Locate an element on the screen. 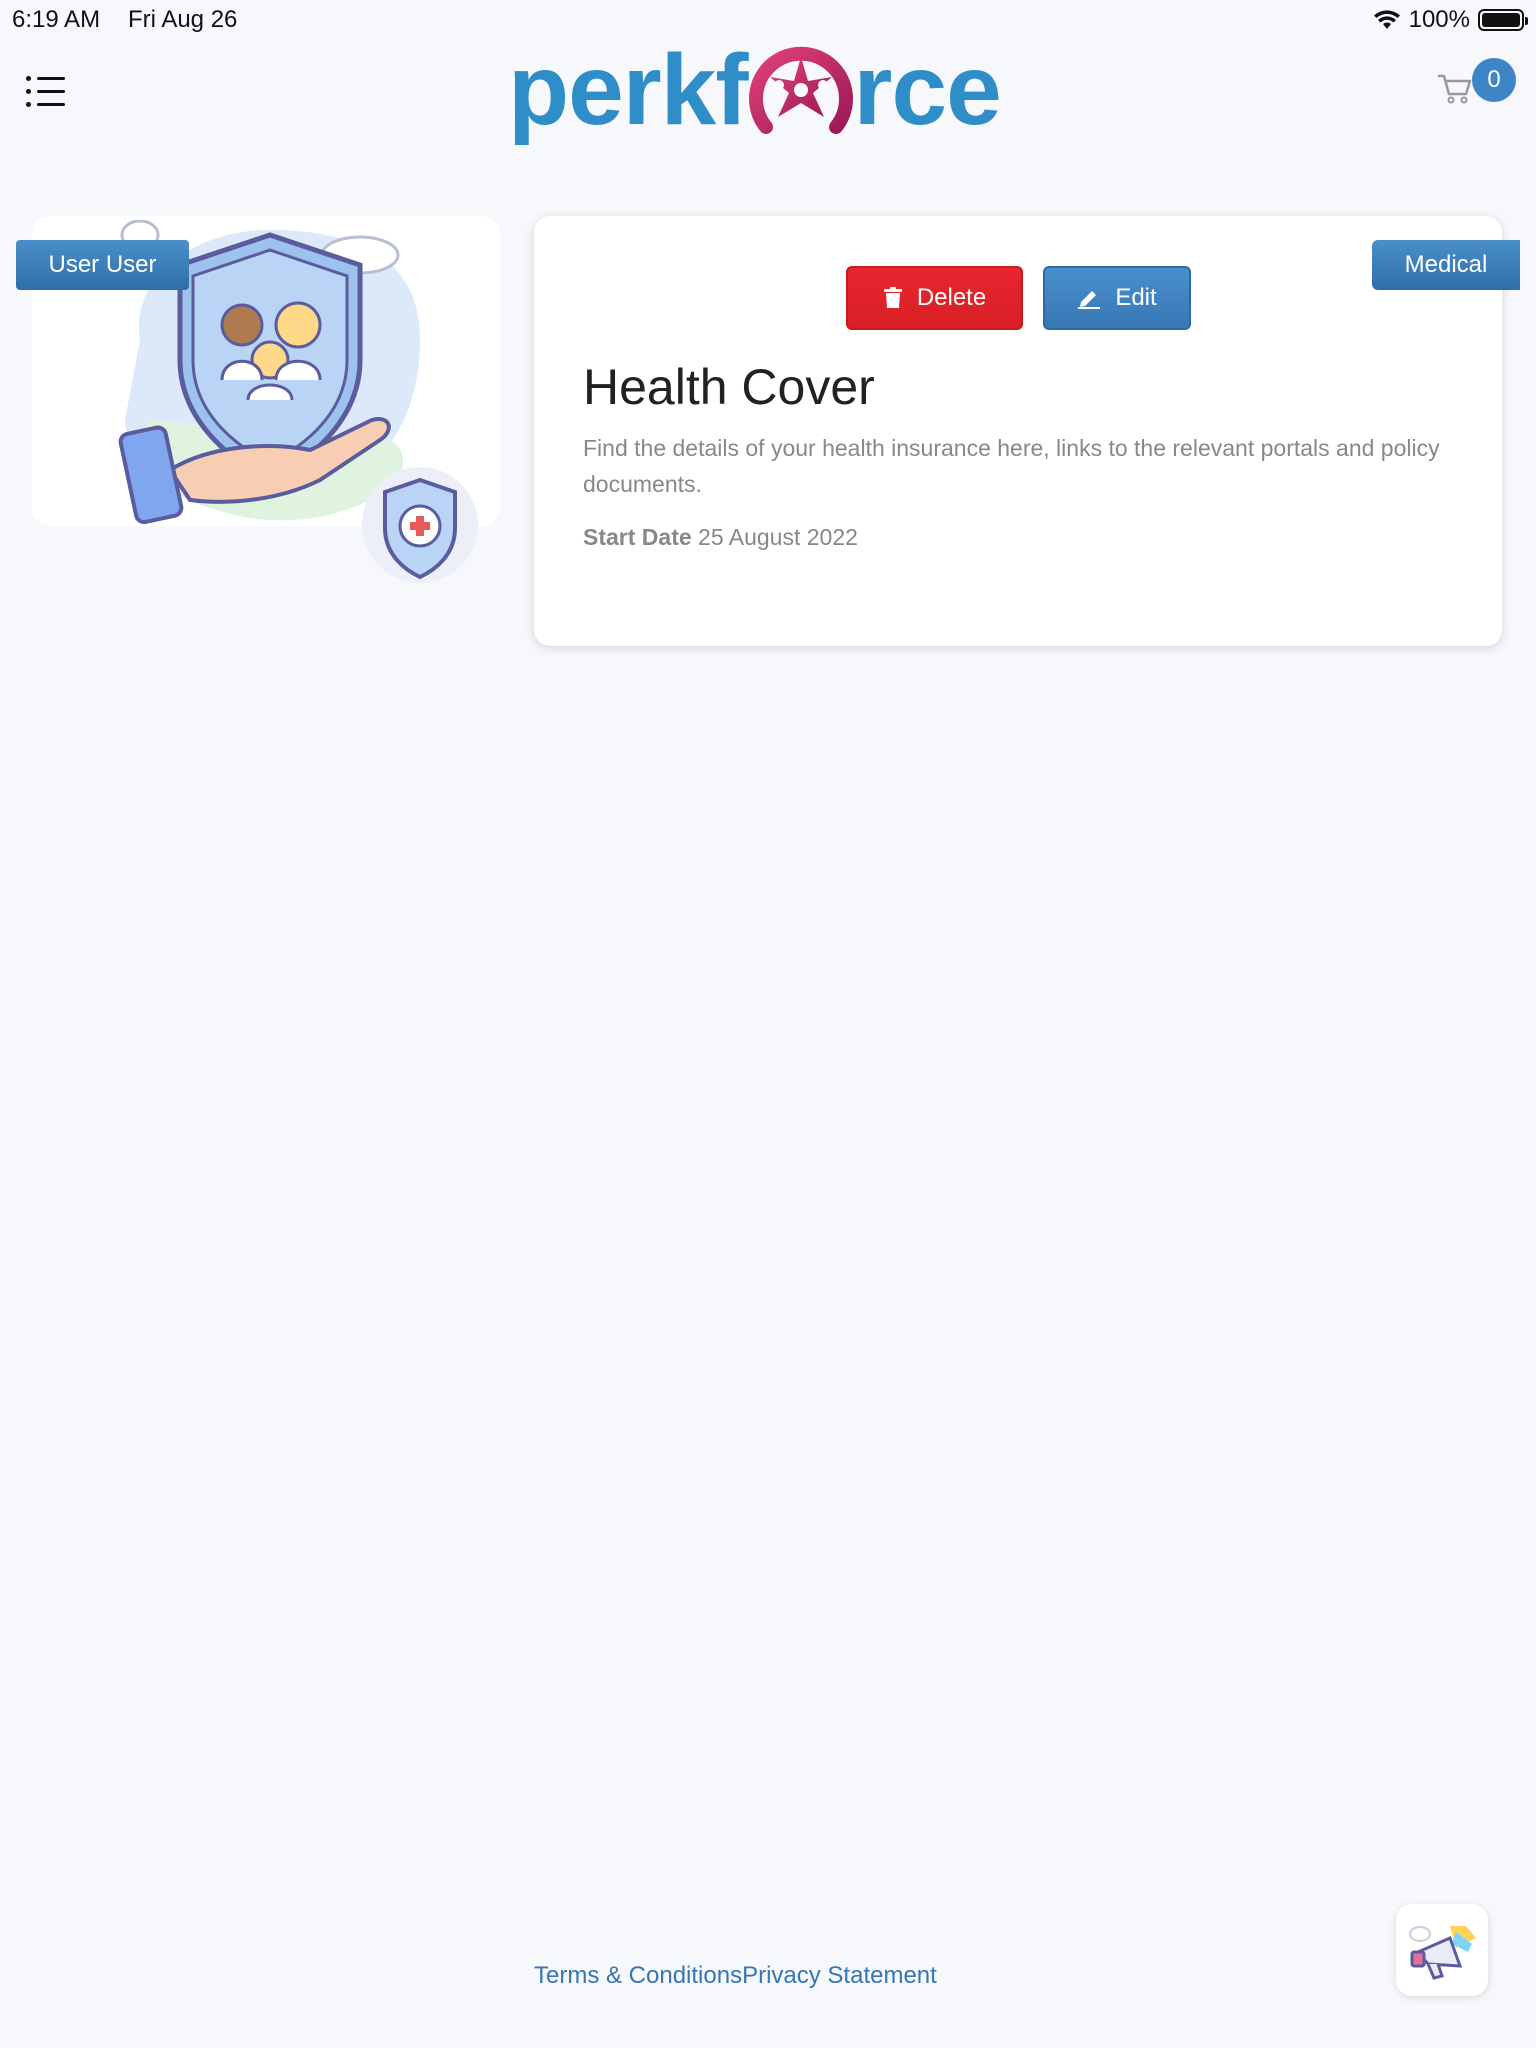  status-date: Fri Aug 26 is located at coordinates (183, 19).